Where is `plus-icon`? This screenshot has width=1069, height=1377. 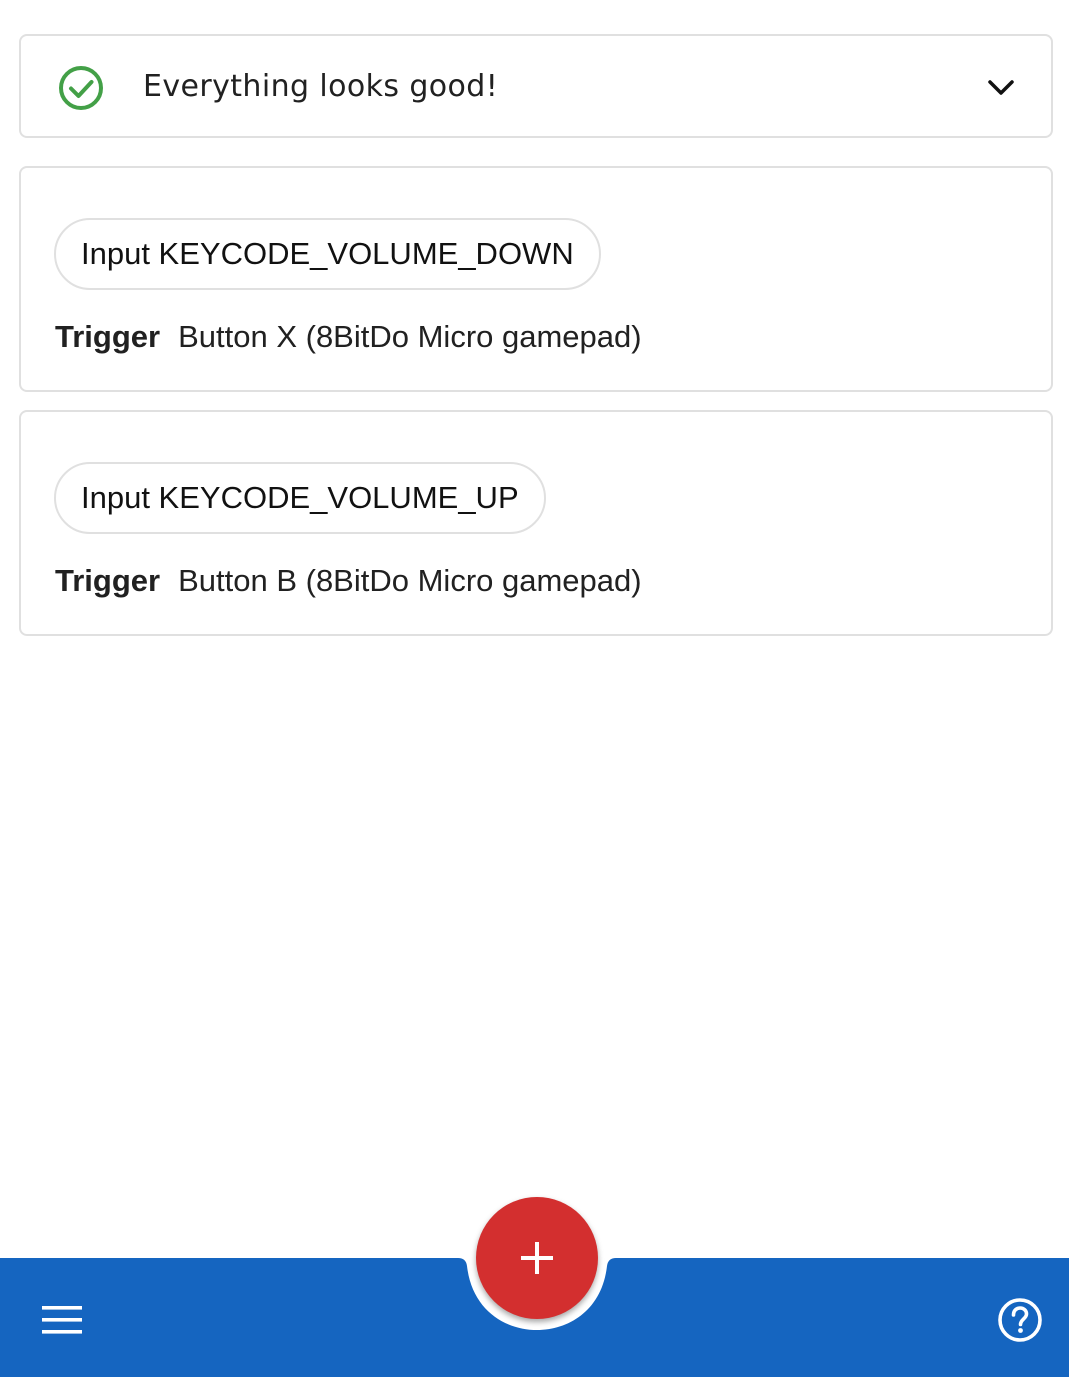 plus-icon is located at coordinates (537, 1258).